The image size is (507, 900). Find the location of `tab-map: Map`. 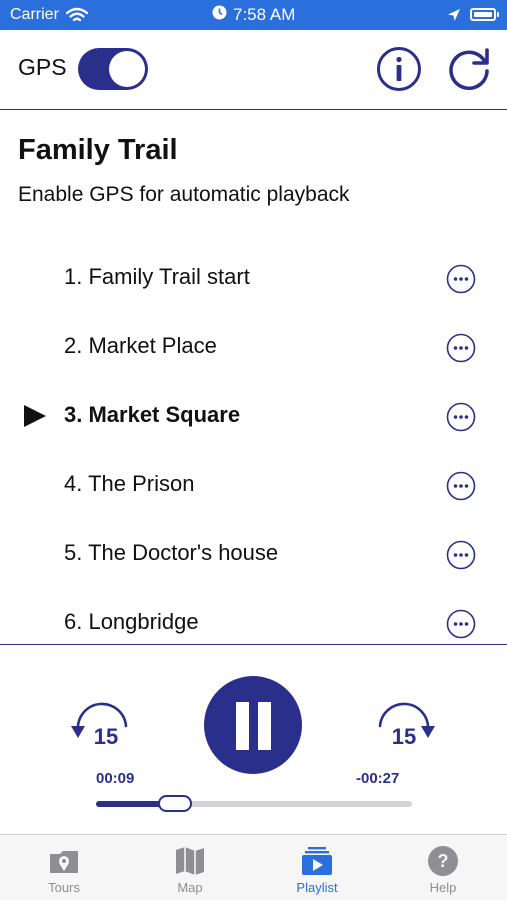

tab-map: Map is located at coordinates (190, 871).